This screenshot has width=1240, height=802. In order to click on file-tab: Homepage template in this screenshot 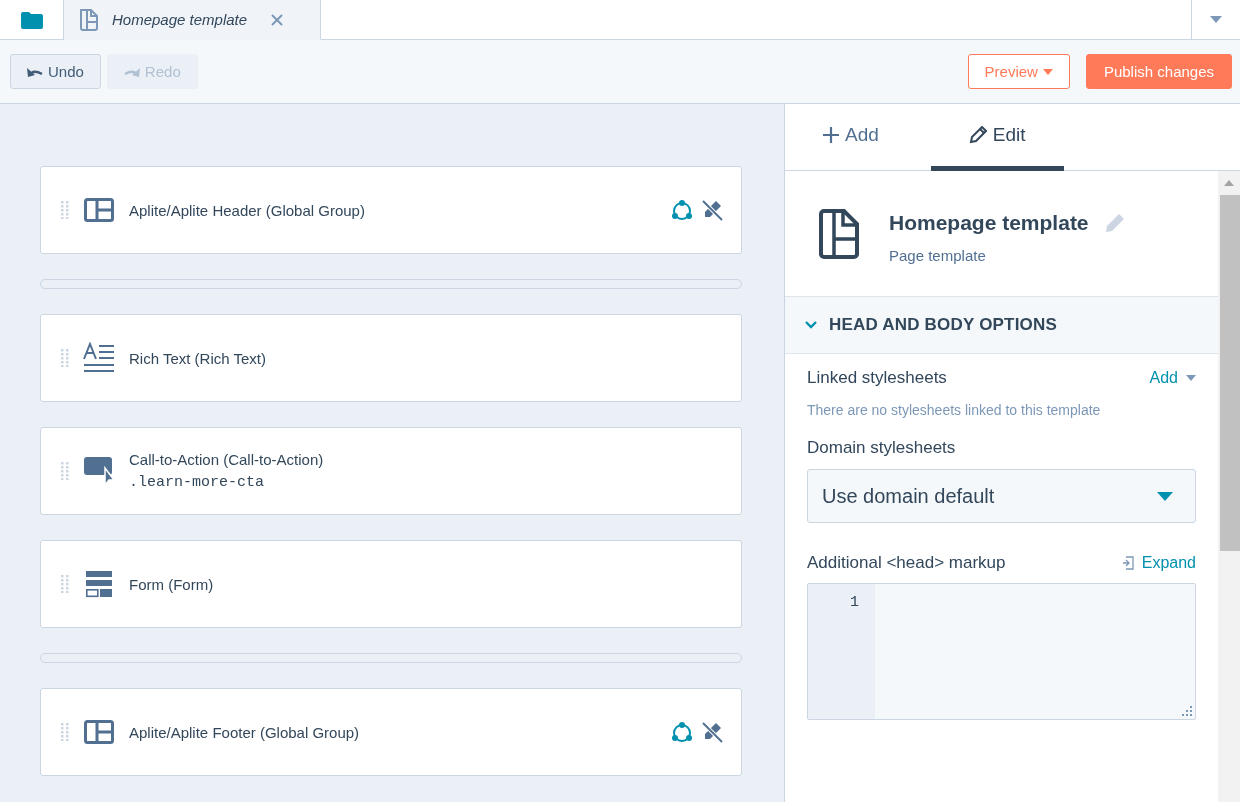, I will do `click(192, 20)`.